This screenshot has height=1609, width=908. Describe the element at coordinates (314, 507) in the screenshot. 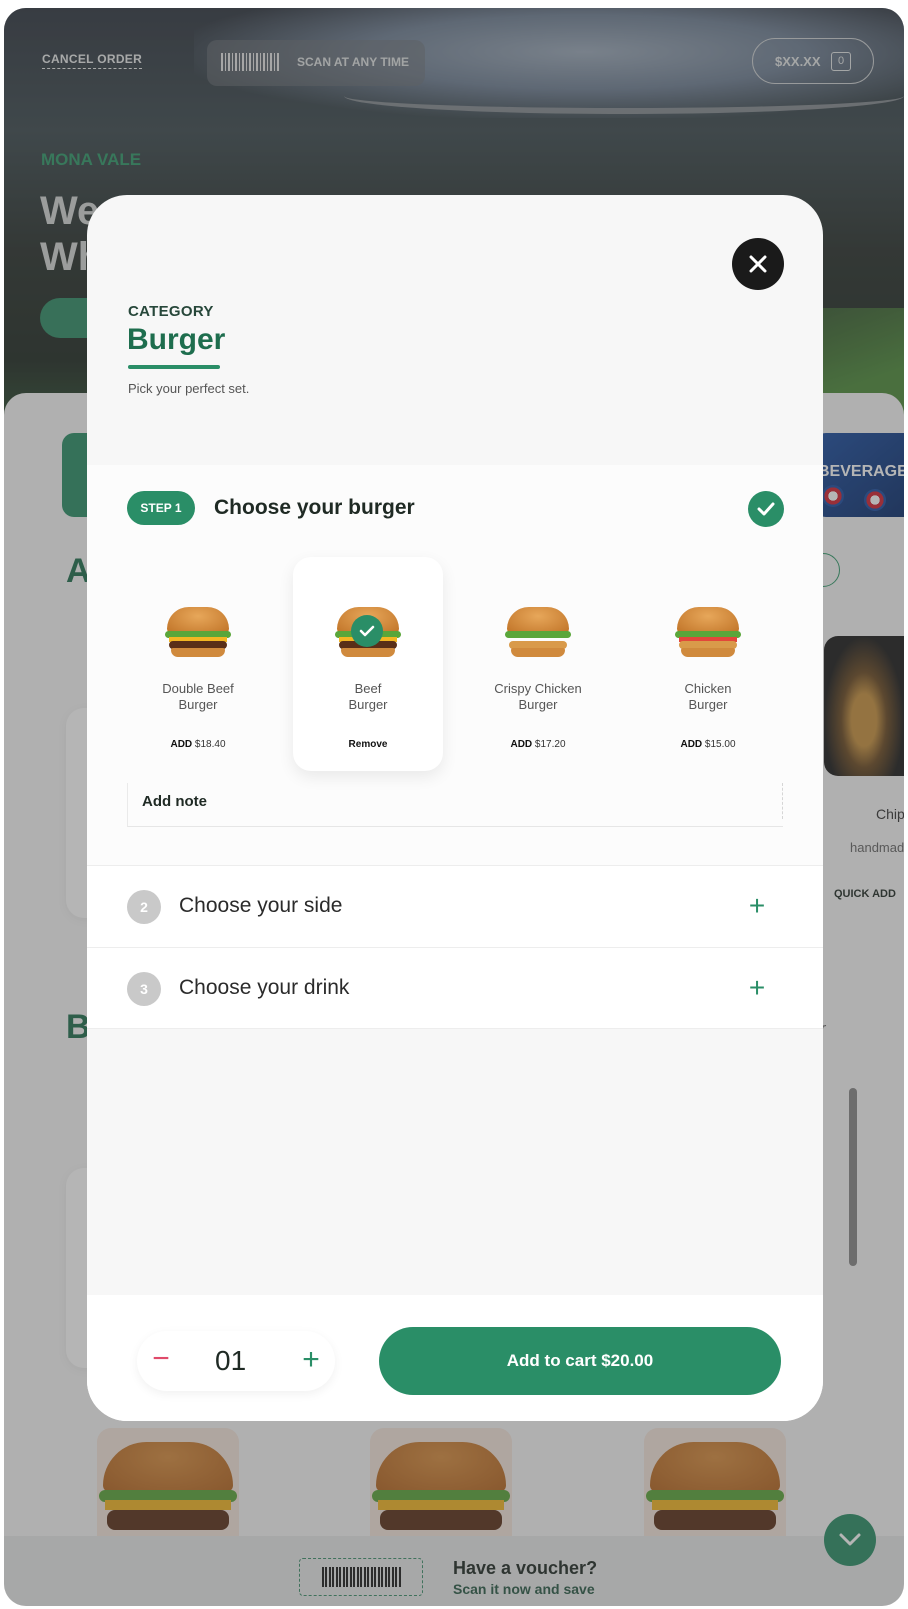

I see `step-1-title: Choose your burger` at that location.